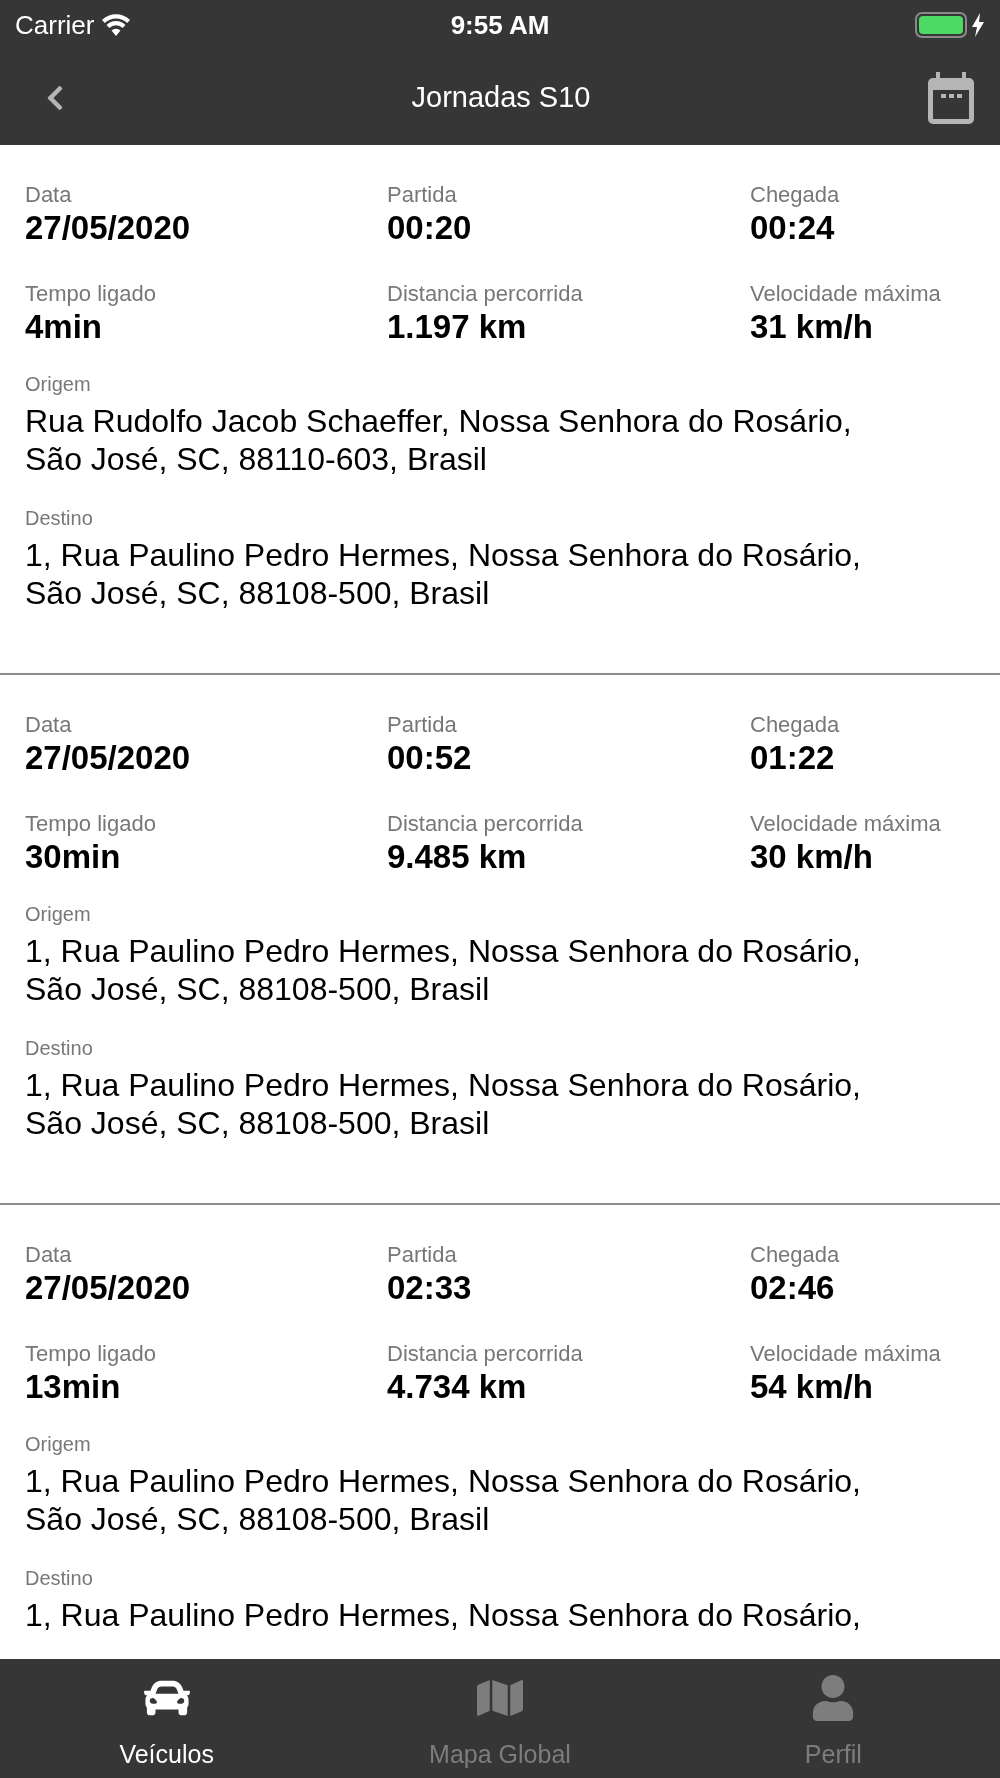  Describe the element at coordinates (793, 758) in the screenshot. I see `field-value: 01:22` at that location.